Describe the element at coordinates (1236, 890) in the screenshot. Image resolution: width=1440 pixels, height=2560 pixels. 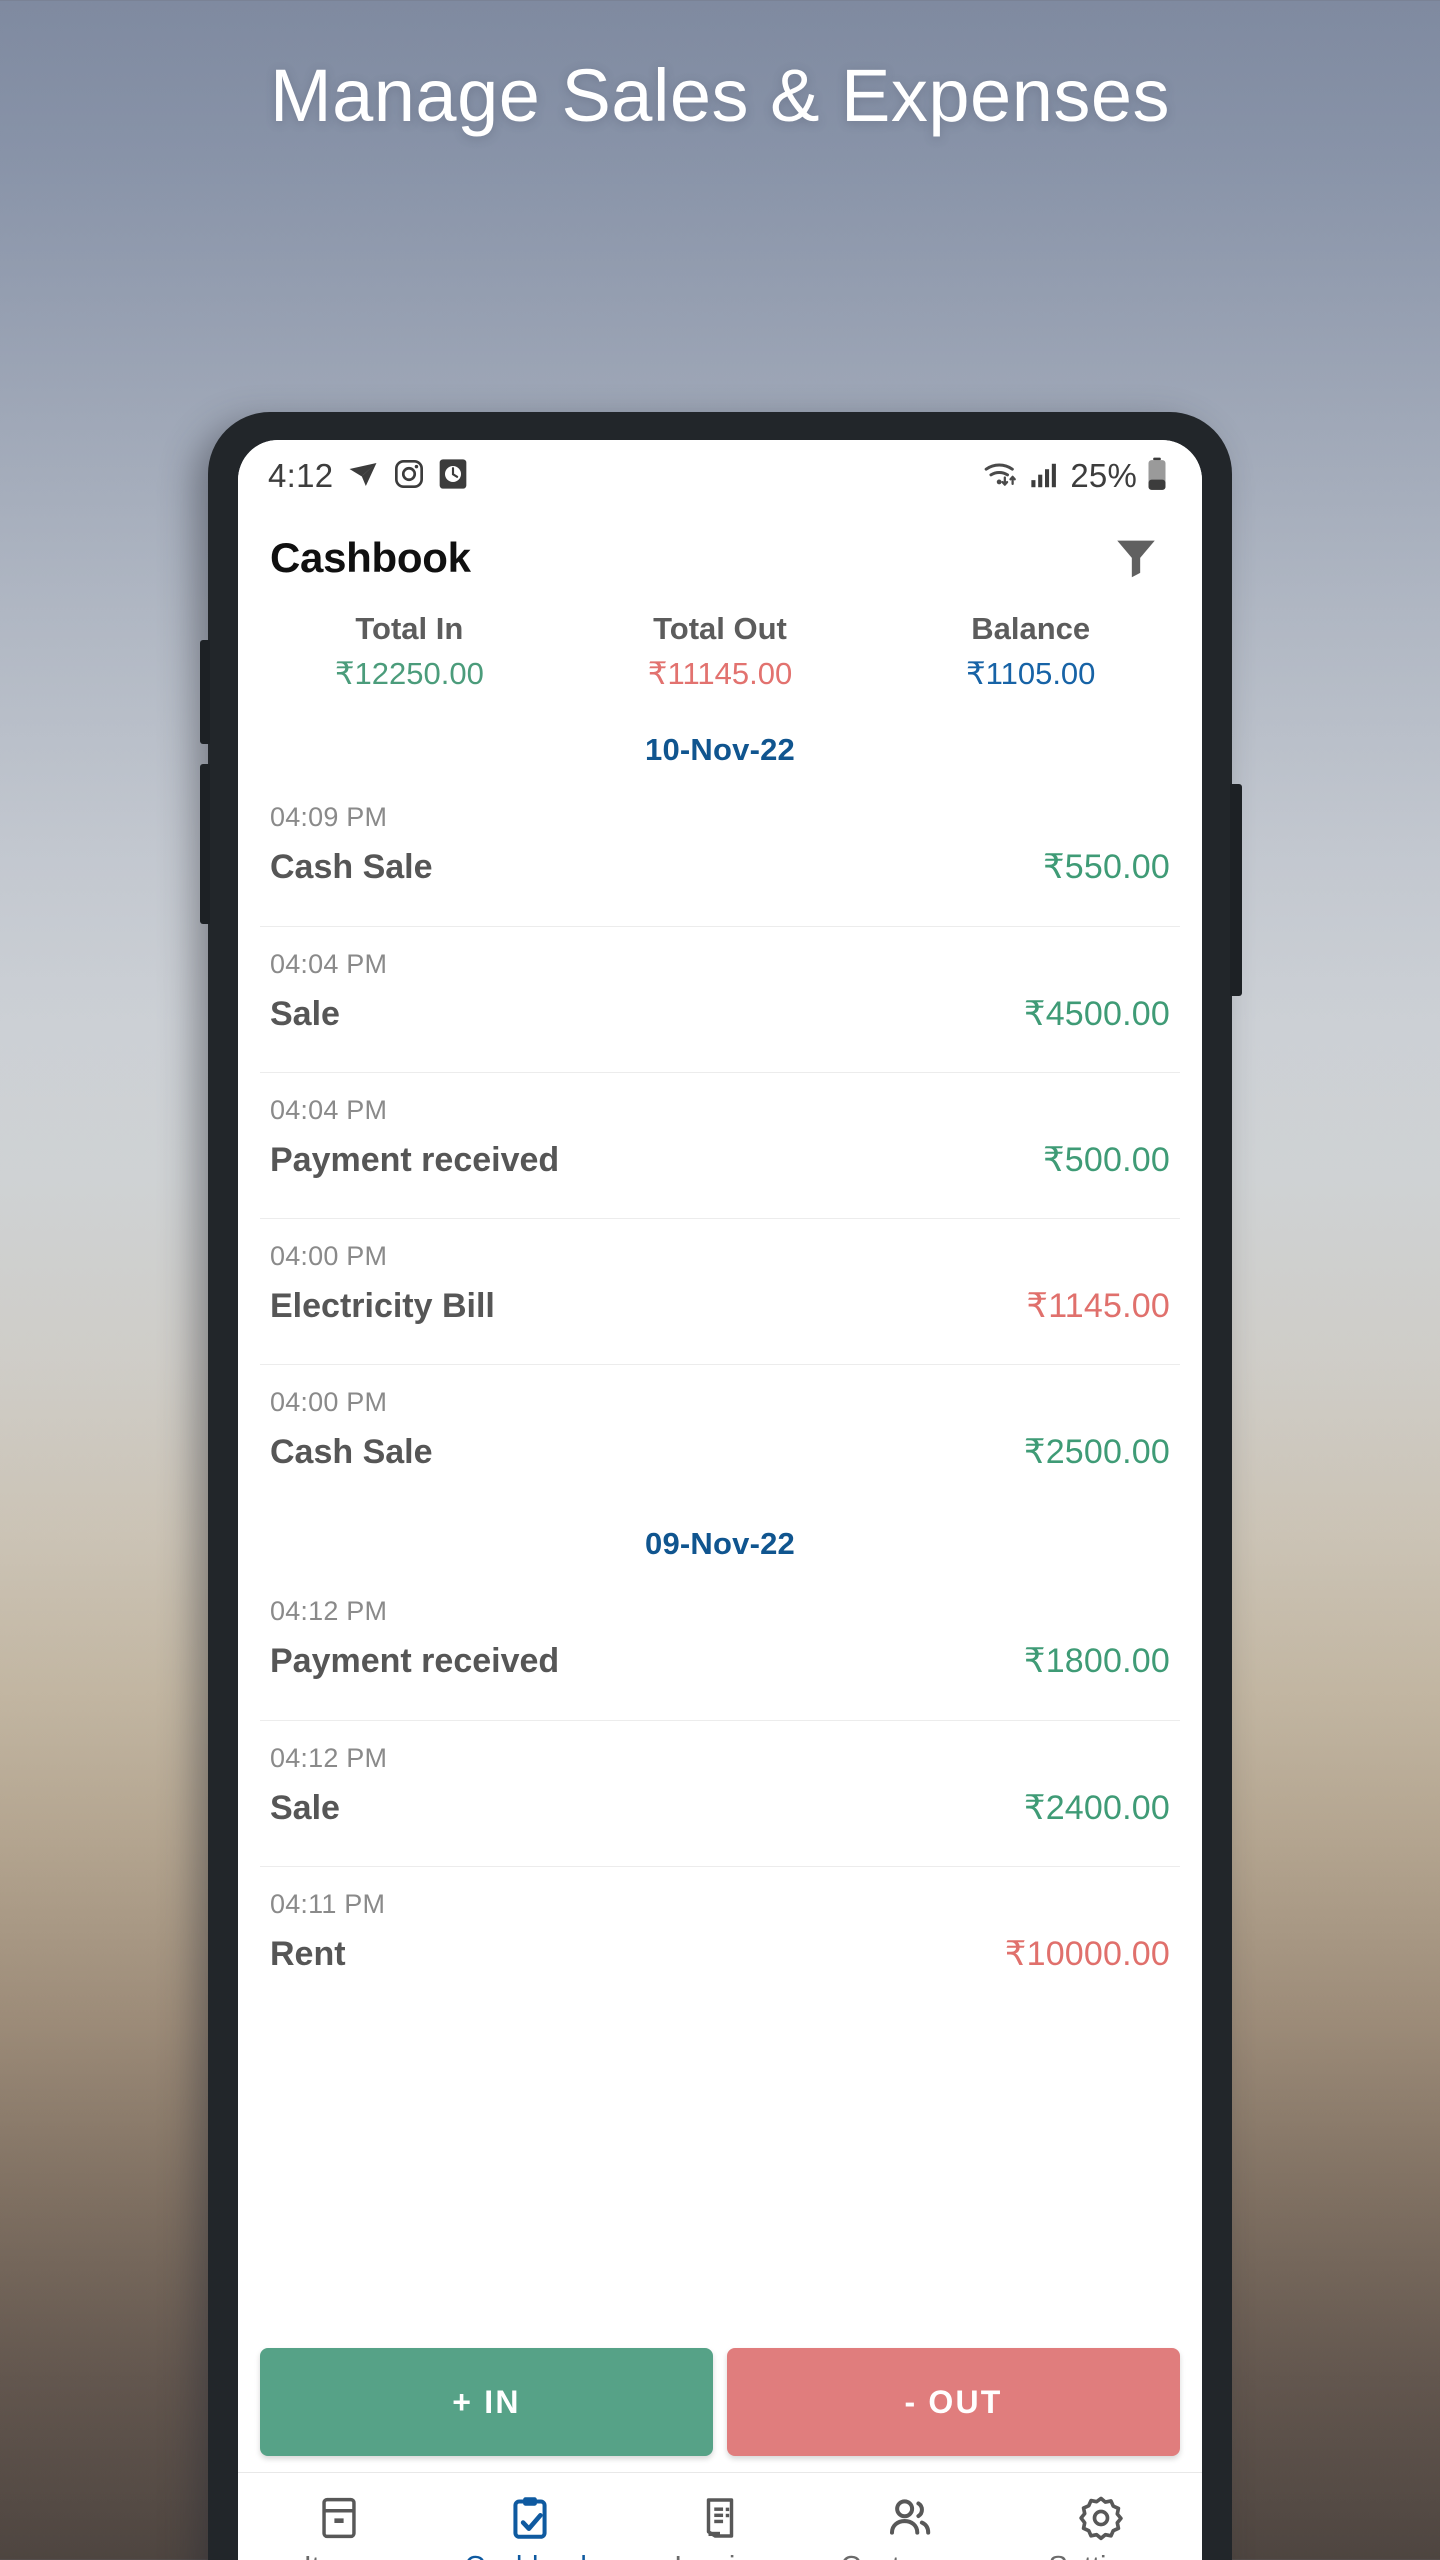
I see `power-button` at that location.